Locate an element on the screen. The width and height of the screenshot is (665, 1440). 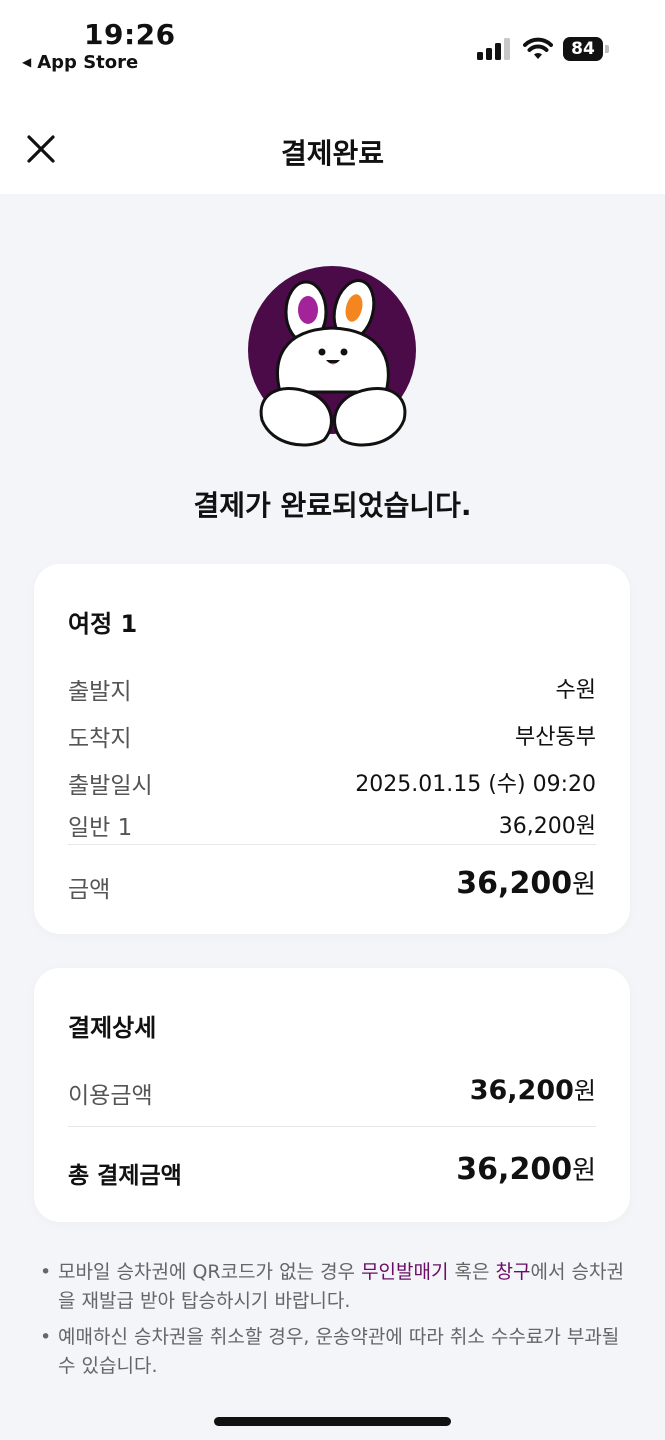
back-arrow-icon: ◀ is located at coordinates (27, 62).